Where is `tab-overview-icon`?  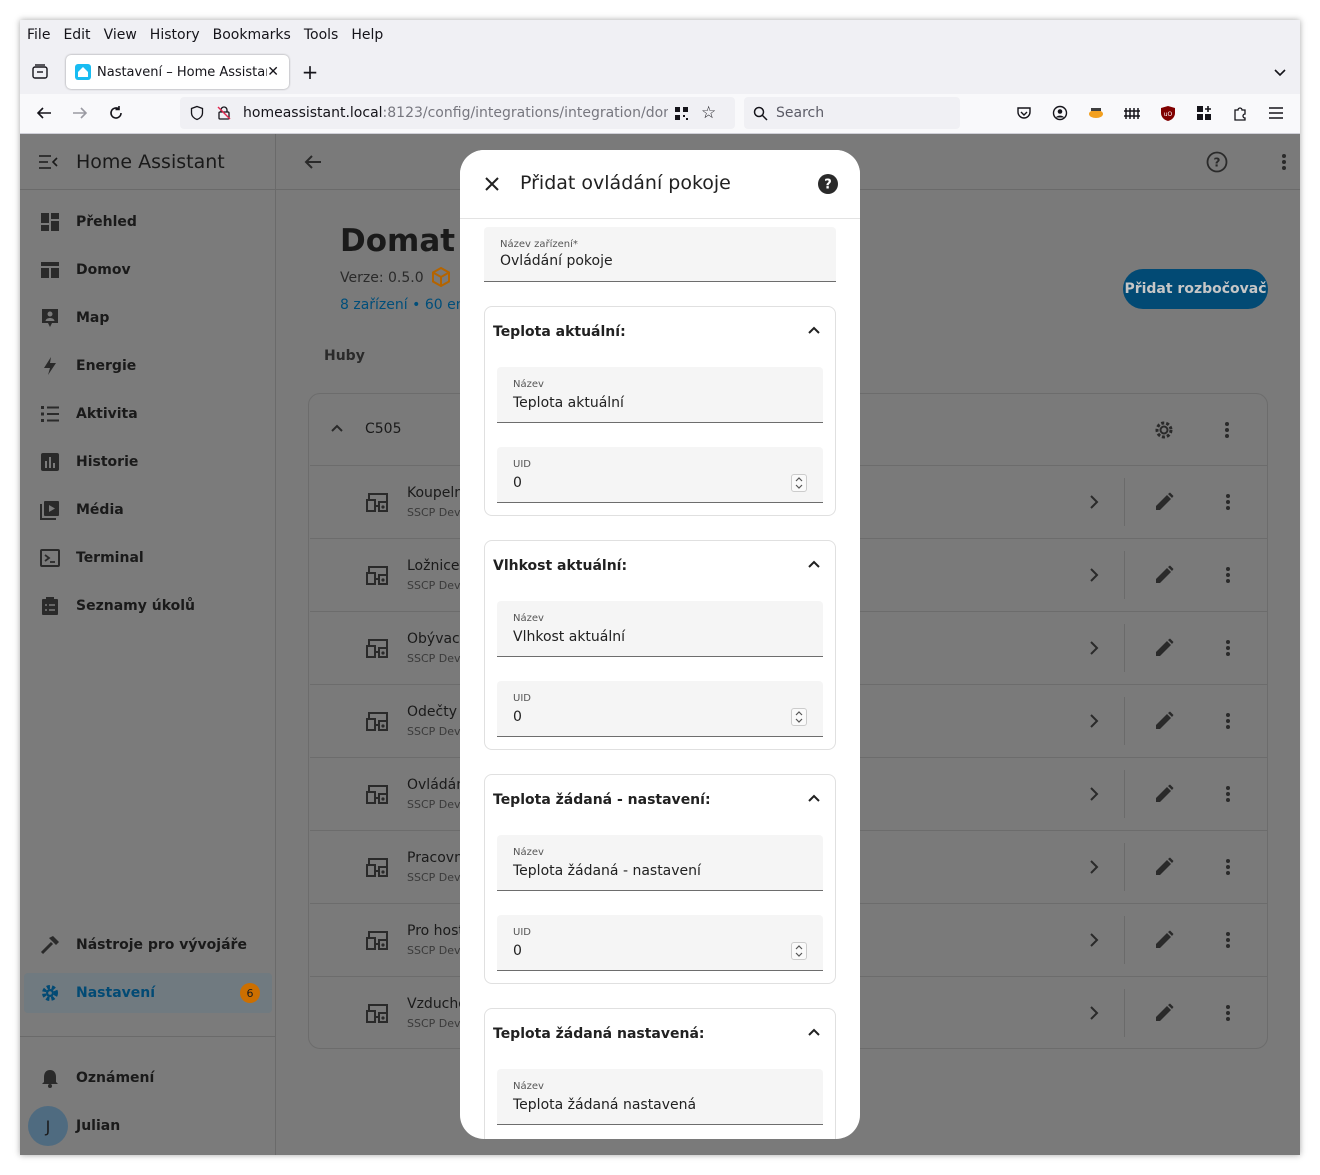 tab-overview-icon is located at coordinates (40, 72).